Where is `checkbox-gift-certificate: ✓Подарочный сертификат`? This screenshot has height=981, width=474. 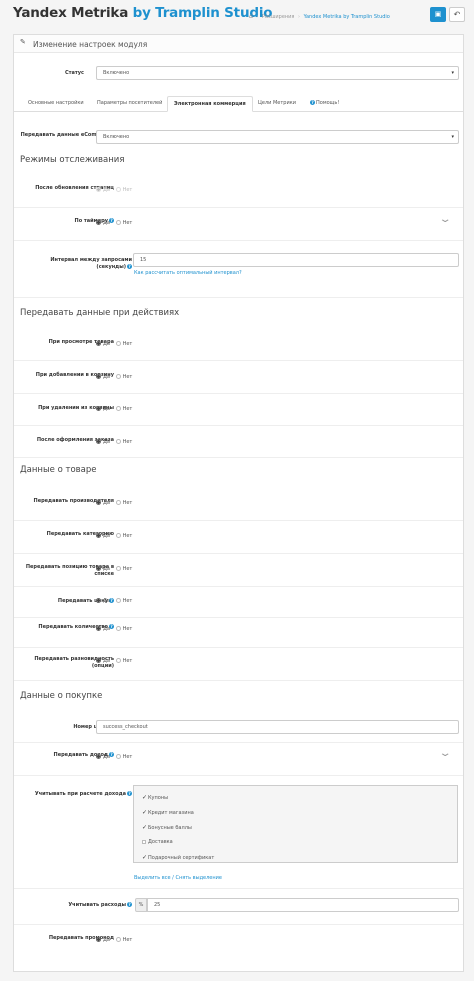
checkbox-gift-certificate: ✓Подарочный сертификат is located at coordinates (178, 857).